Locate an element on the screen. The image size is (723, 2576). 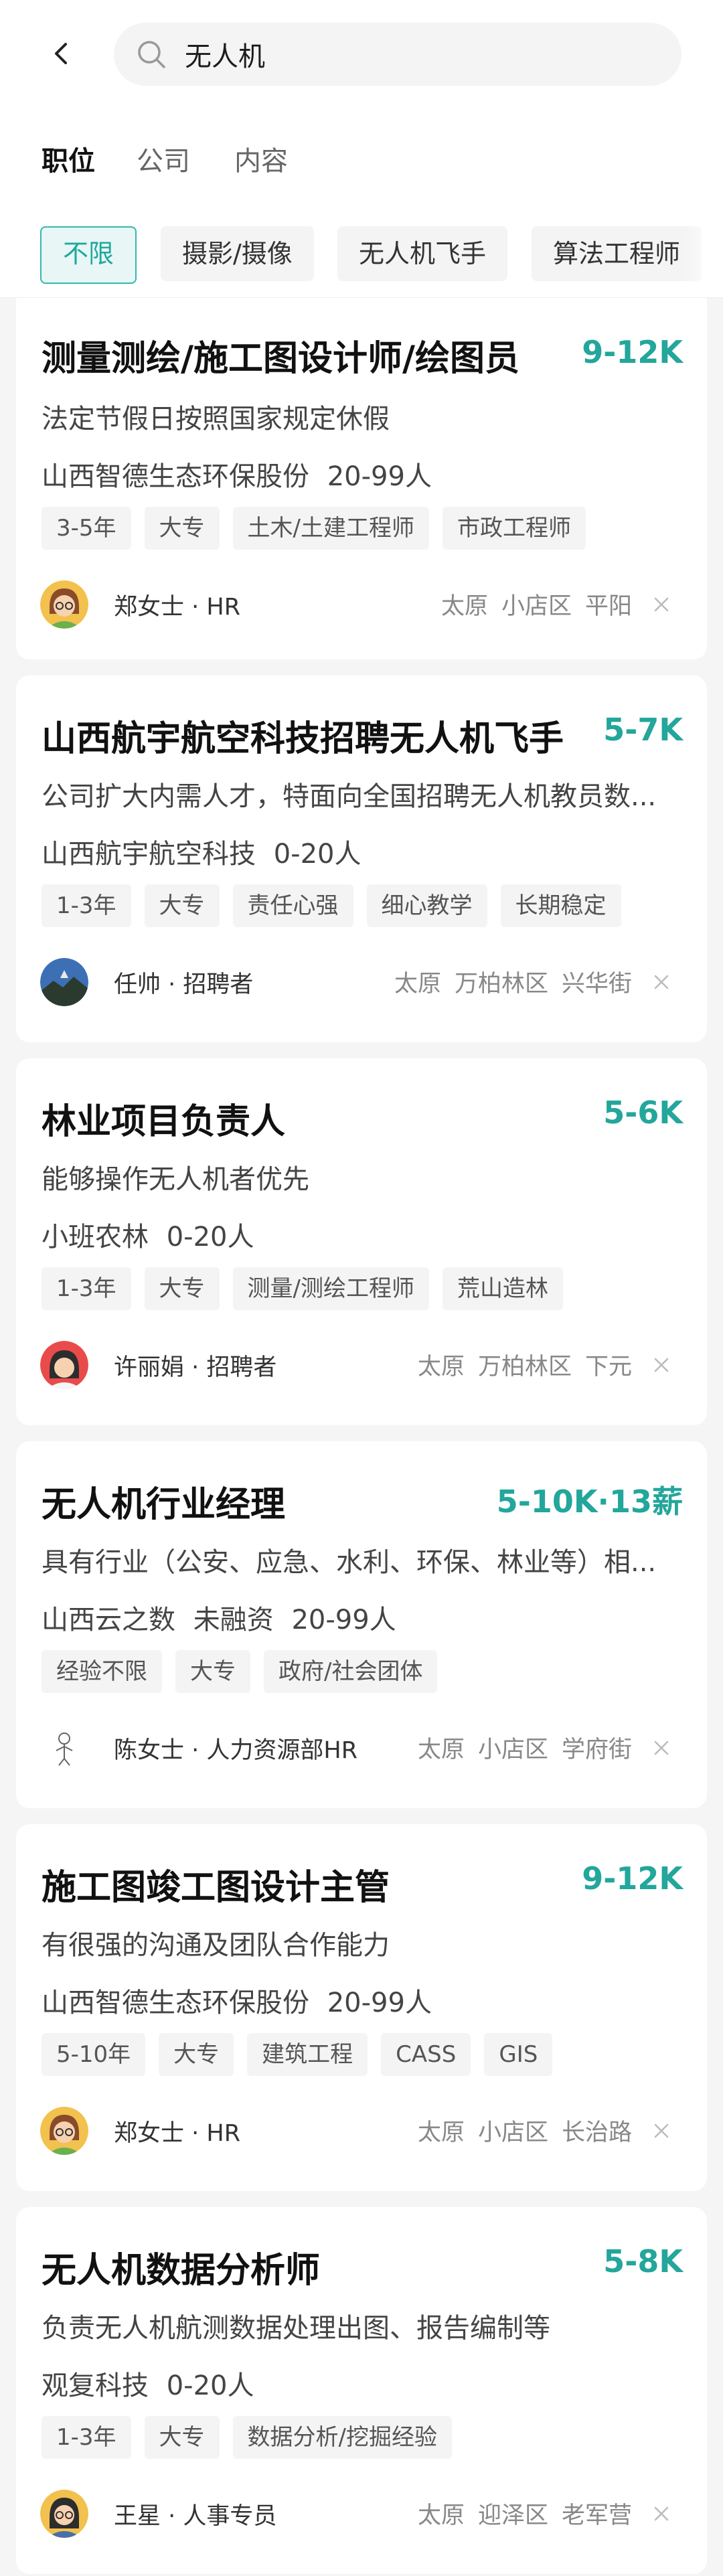
search-icon is located at coordinates (151, 55).